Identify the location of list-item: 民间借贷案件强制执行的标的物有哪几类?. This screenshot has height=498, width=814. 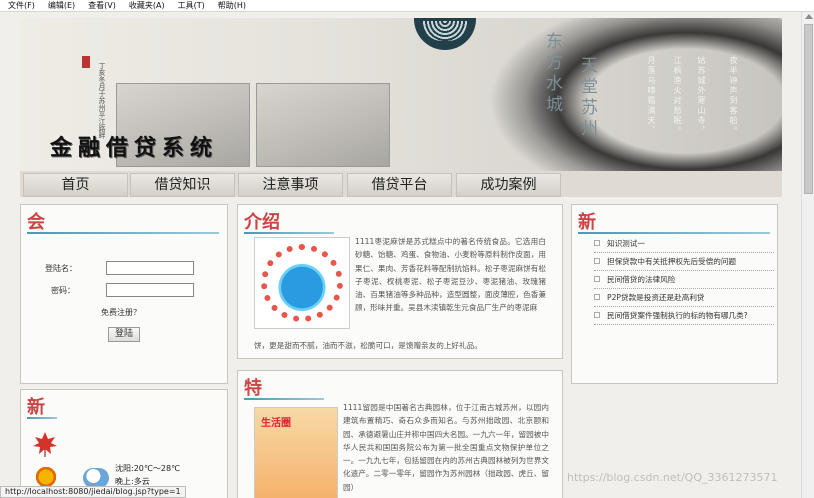
(684, 316).